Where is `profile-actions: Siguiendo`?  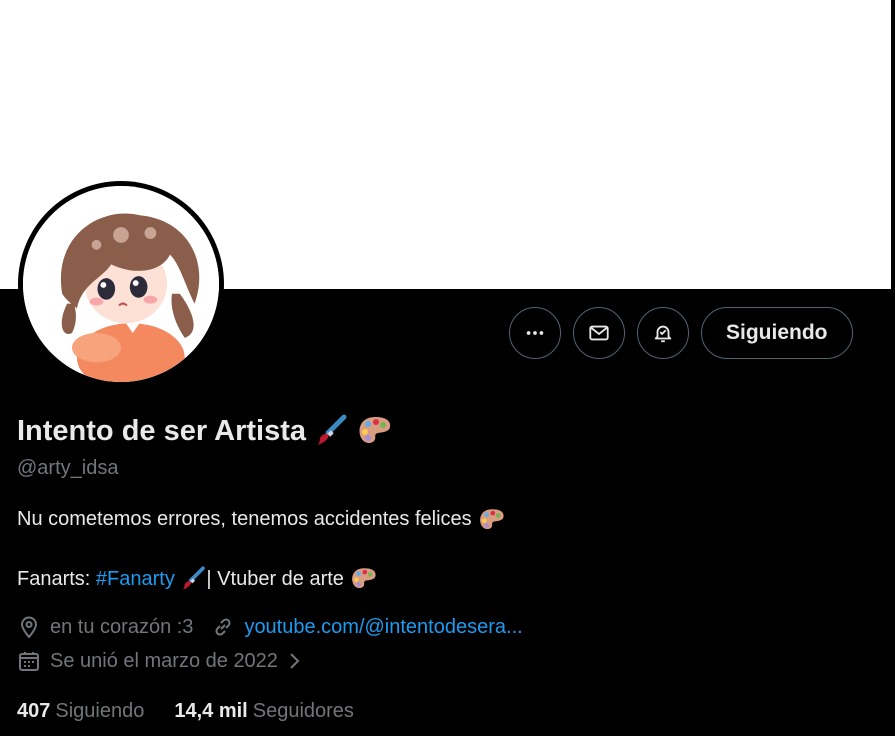 profile-actions: Siguiendo is located at coordinates (681, 333).